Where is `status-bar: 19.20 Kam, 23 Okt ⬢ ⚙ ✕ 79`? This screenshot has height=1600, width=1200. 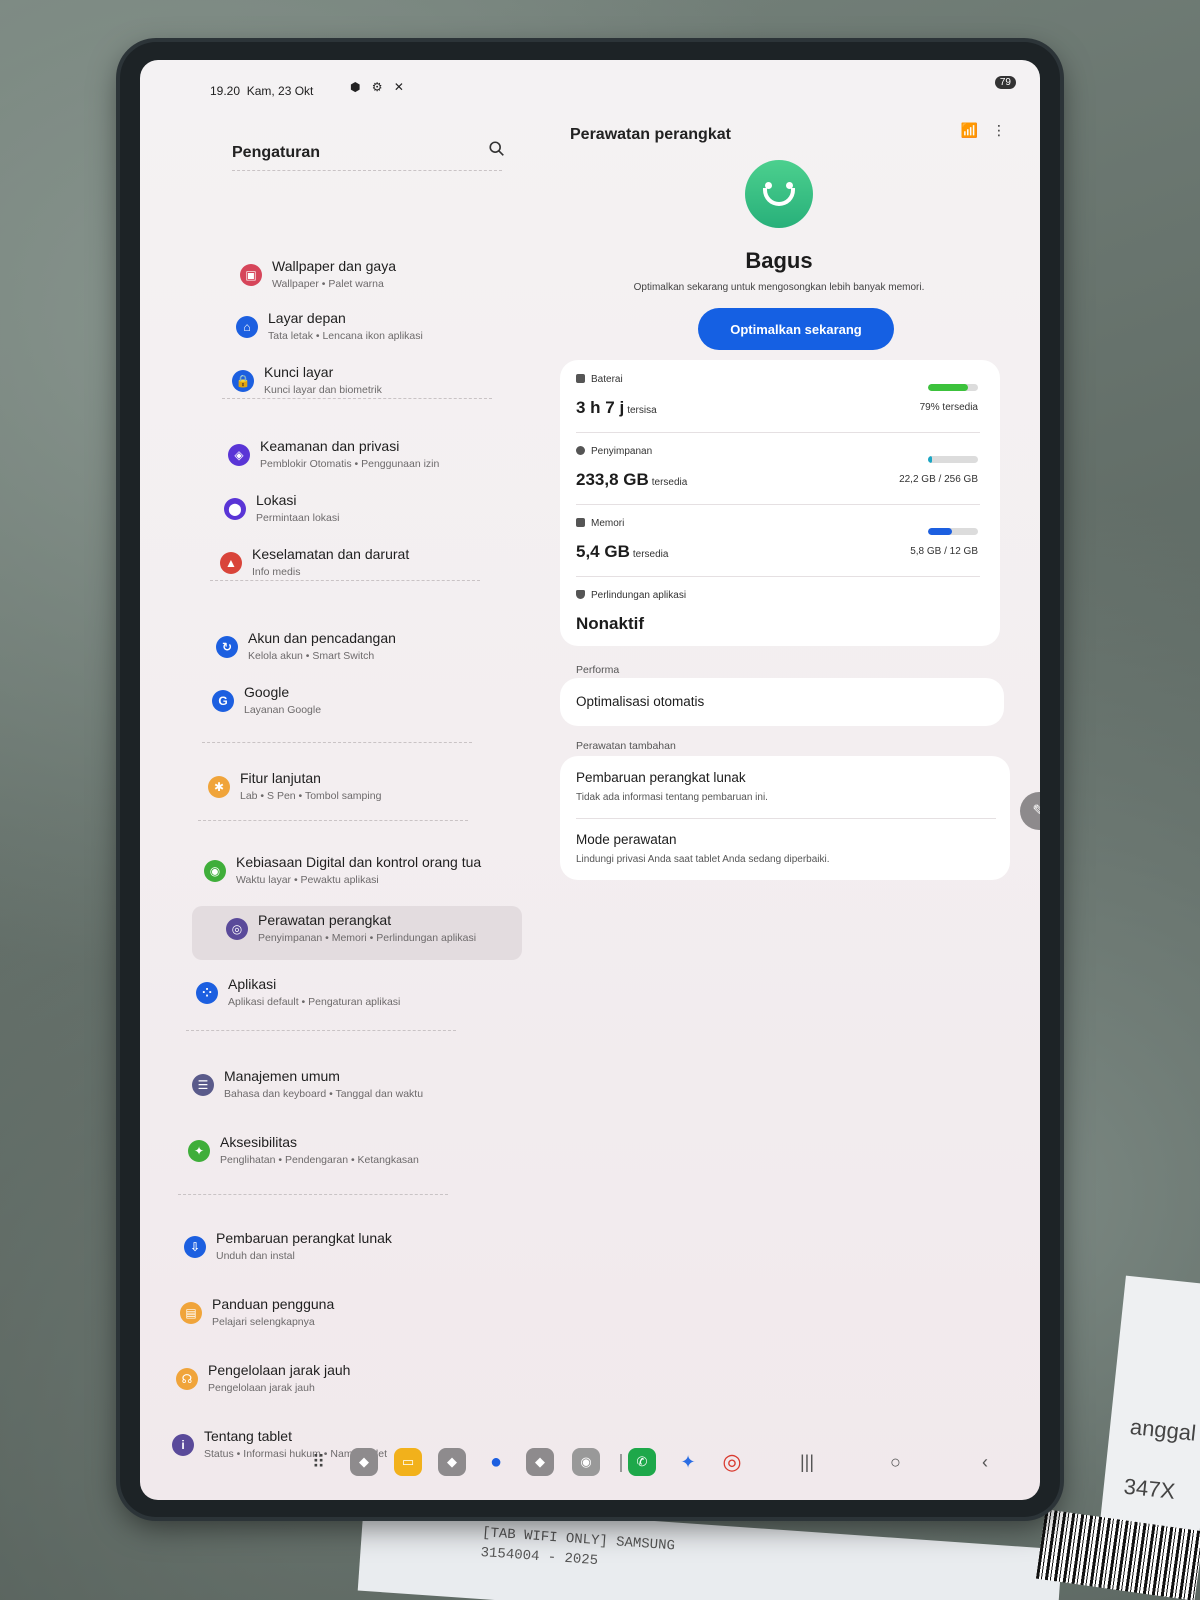 status-bar: 19.20 Kam, 23 Okt ⬢ ⚙ ✕ 79 is located at coordinates (590, 79).